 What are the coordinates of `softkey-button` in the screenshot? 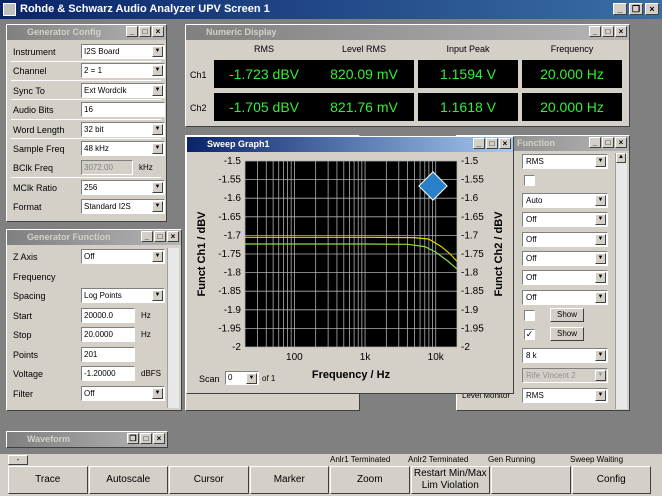 It's located at (531, 480).